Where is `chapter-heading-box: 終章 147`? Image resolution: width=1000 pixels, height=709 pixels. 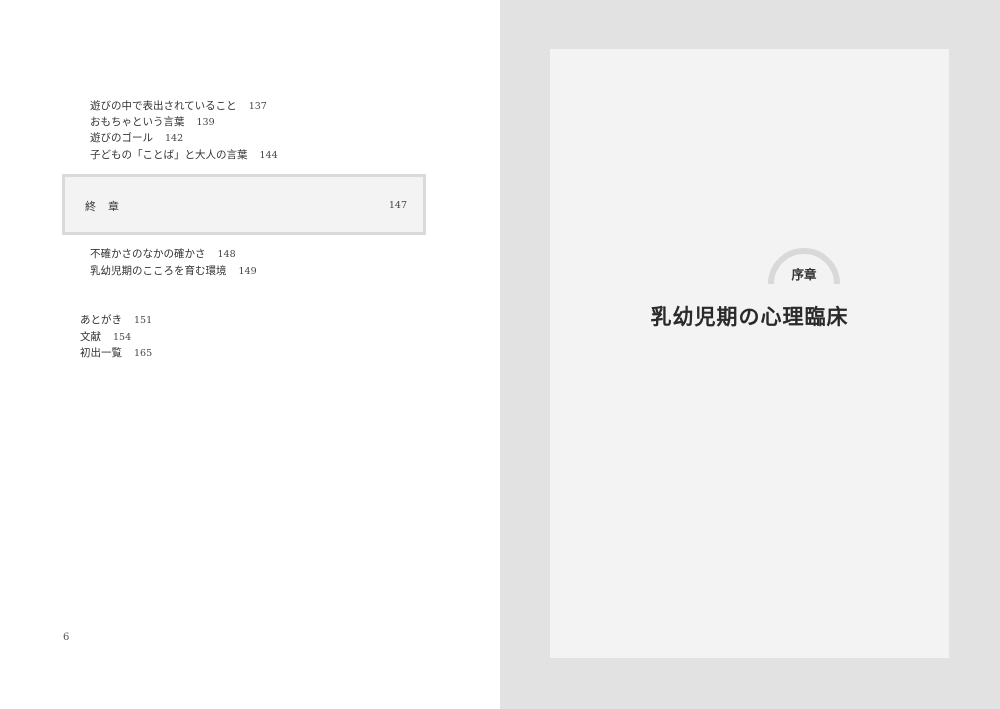
chapter-heading-box: 終章 147 is located at coordinates (244, 204).